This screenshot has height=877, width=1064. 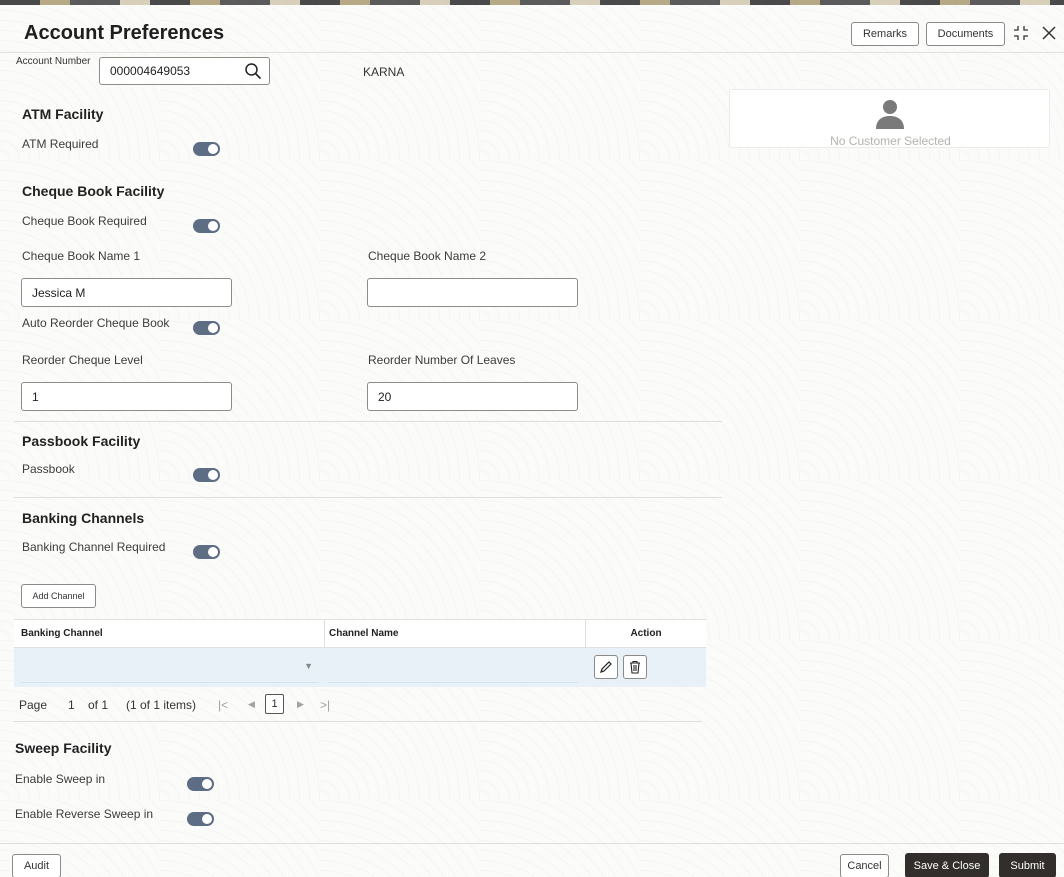 What do you see at coordinates (635, 667) in the screenshot?
I see `delete-icon` at bounding box center [635, 667].